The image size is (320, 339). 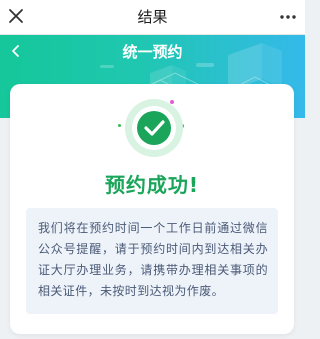 What do you see at coordinates (152, 52) in the screenshot?
I see `banner-title: 统一预约` at bounding box center [152, 52].